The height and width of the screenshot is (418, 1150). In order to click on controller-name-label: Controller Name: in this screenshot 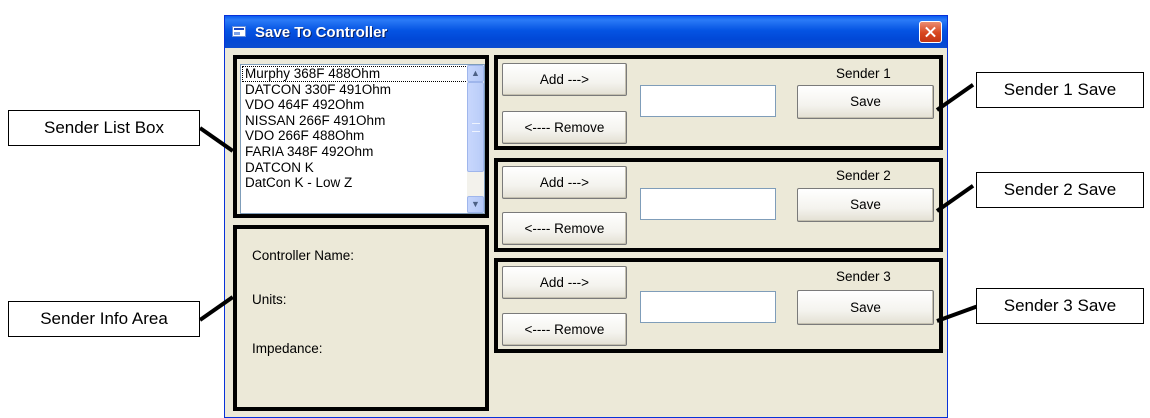, I will do `click(303, 255)`.